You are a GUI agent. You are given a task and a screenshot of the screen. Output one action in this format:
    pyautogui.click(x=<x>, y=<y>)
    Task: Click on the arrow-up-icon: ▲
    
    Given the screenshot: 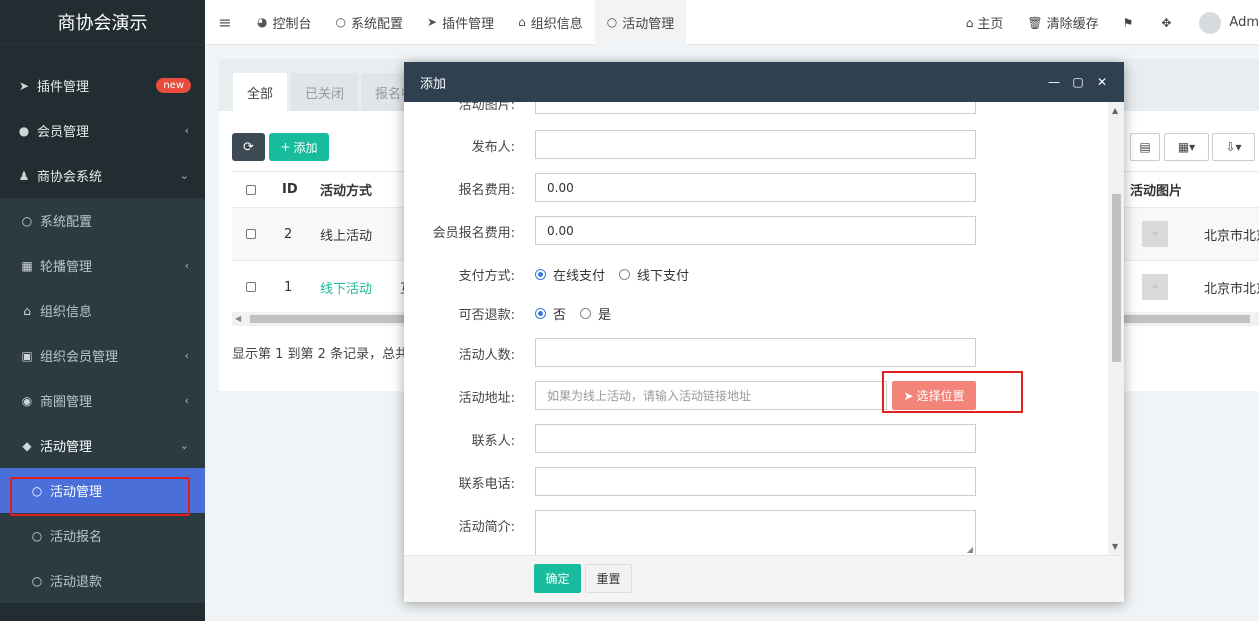 What is the action you would take?
    pyautogui.click(x=1115, y=110)
    